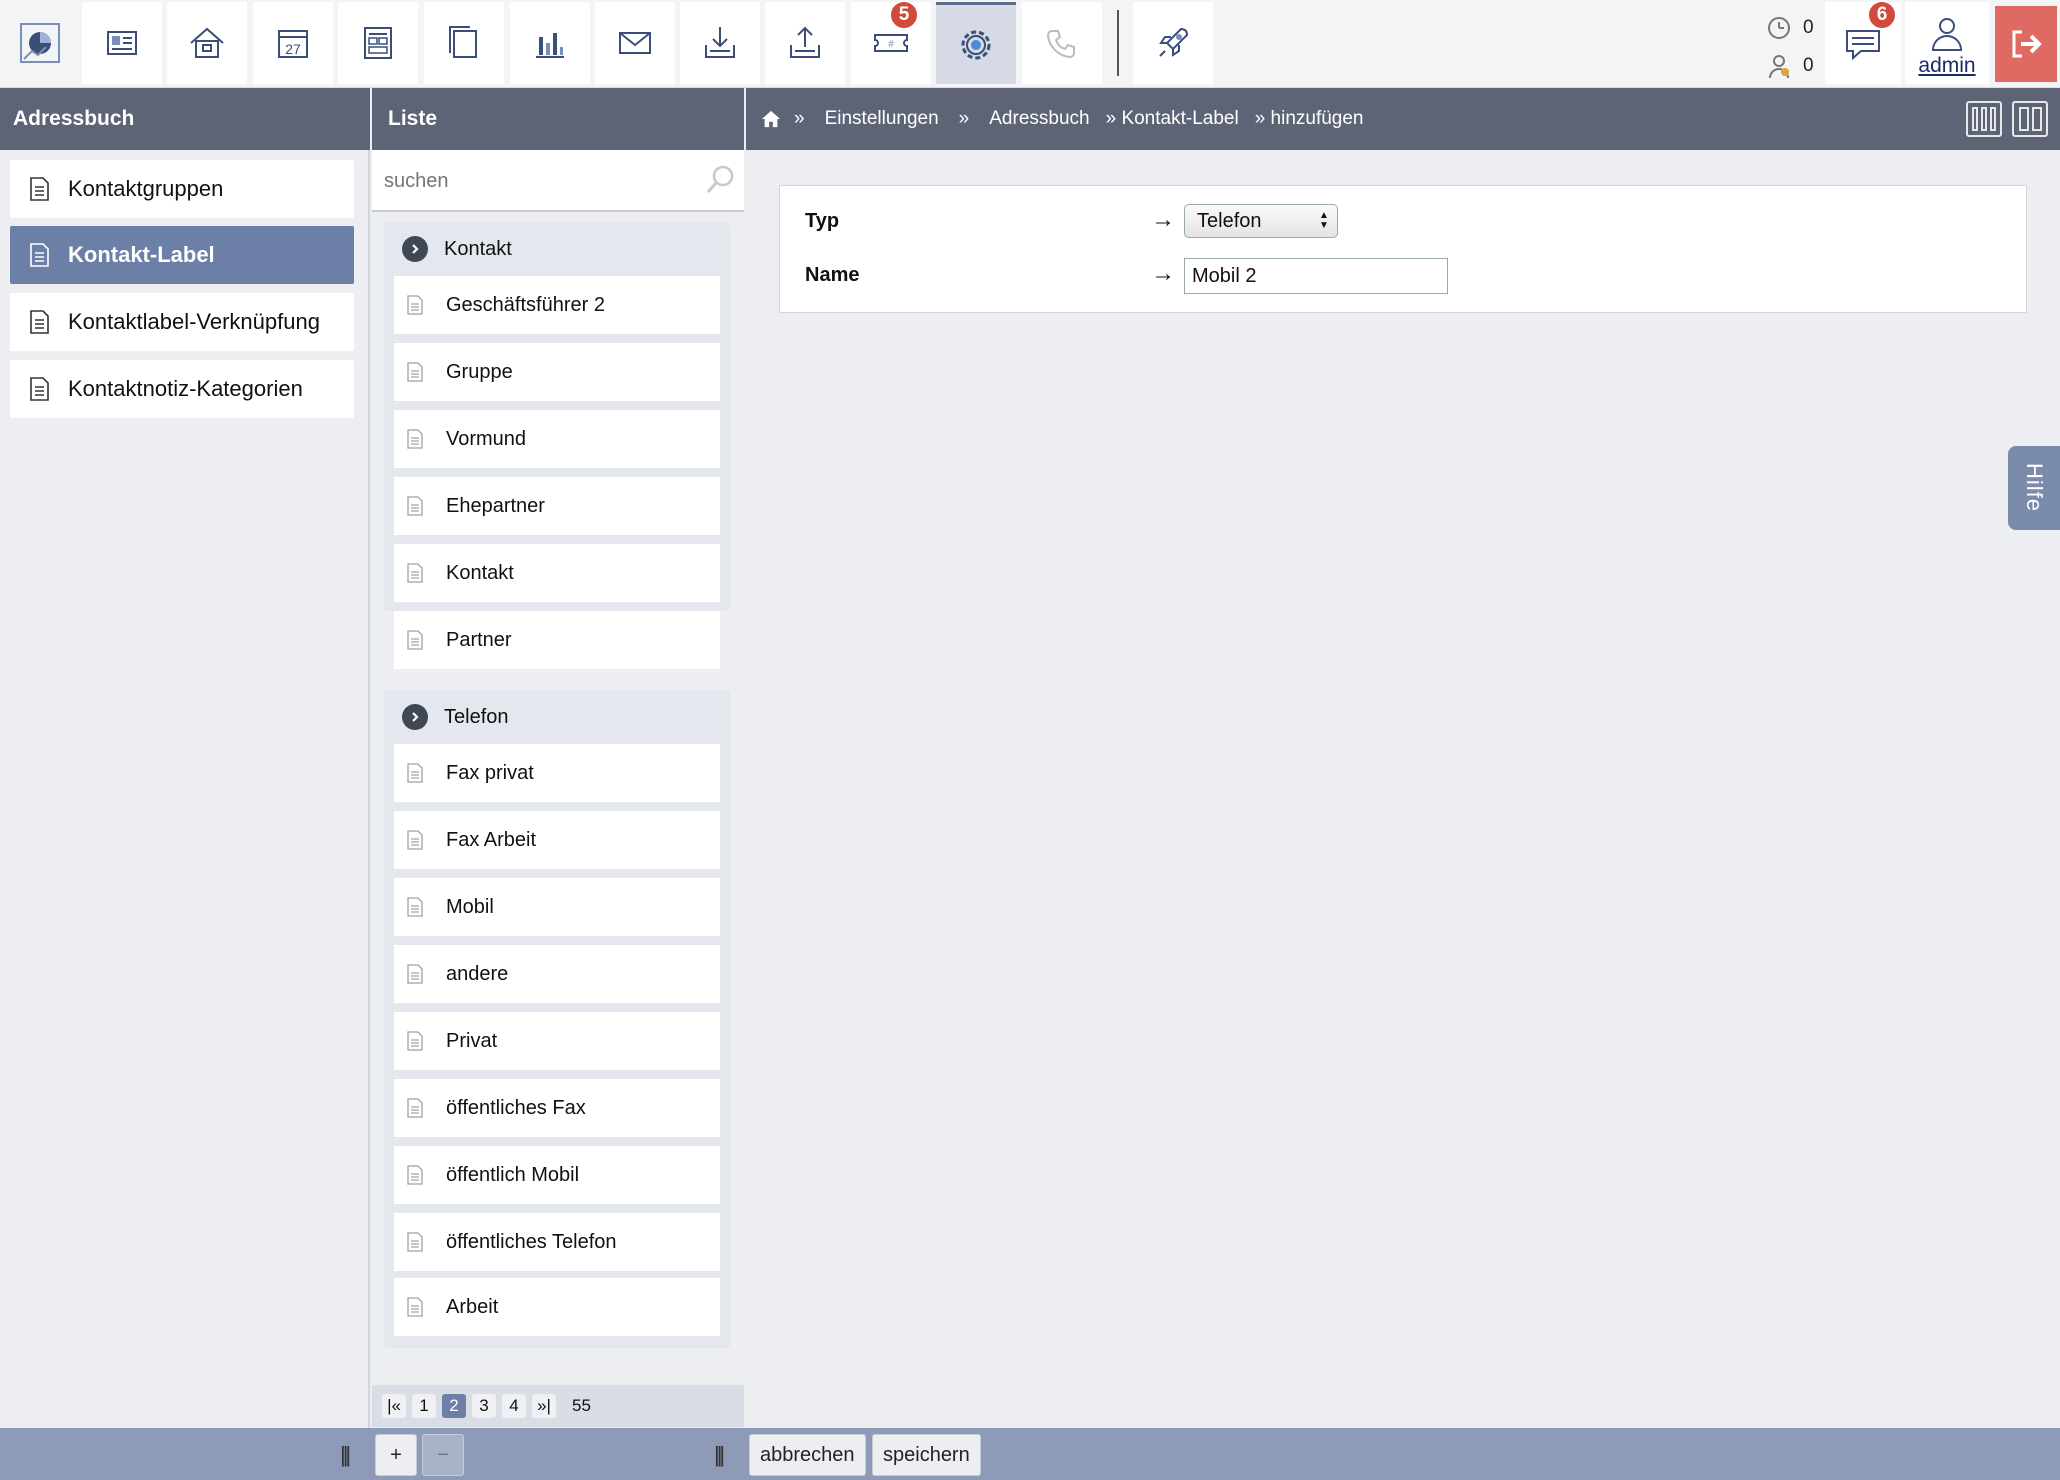  Describe the element at coordinates (1062, 43) in the screenshot. I see `phone-button` at that location.